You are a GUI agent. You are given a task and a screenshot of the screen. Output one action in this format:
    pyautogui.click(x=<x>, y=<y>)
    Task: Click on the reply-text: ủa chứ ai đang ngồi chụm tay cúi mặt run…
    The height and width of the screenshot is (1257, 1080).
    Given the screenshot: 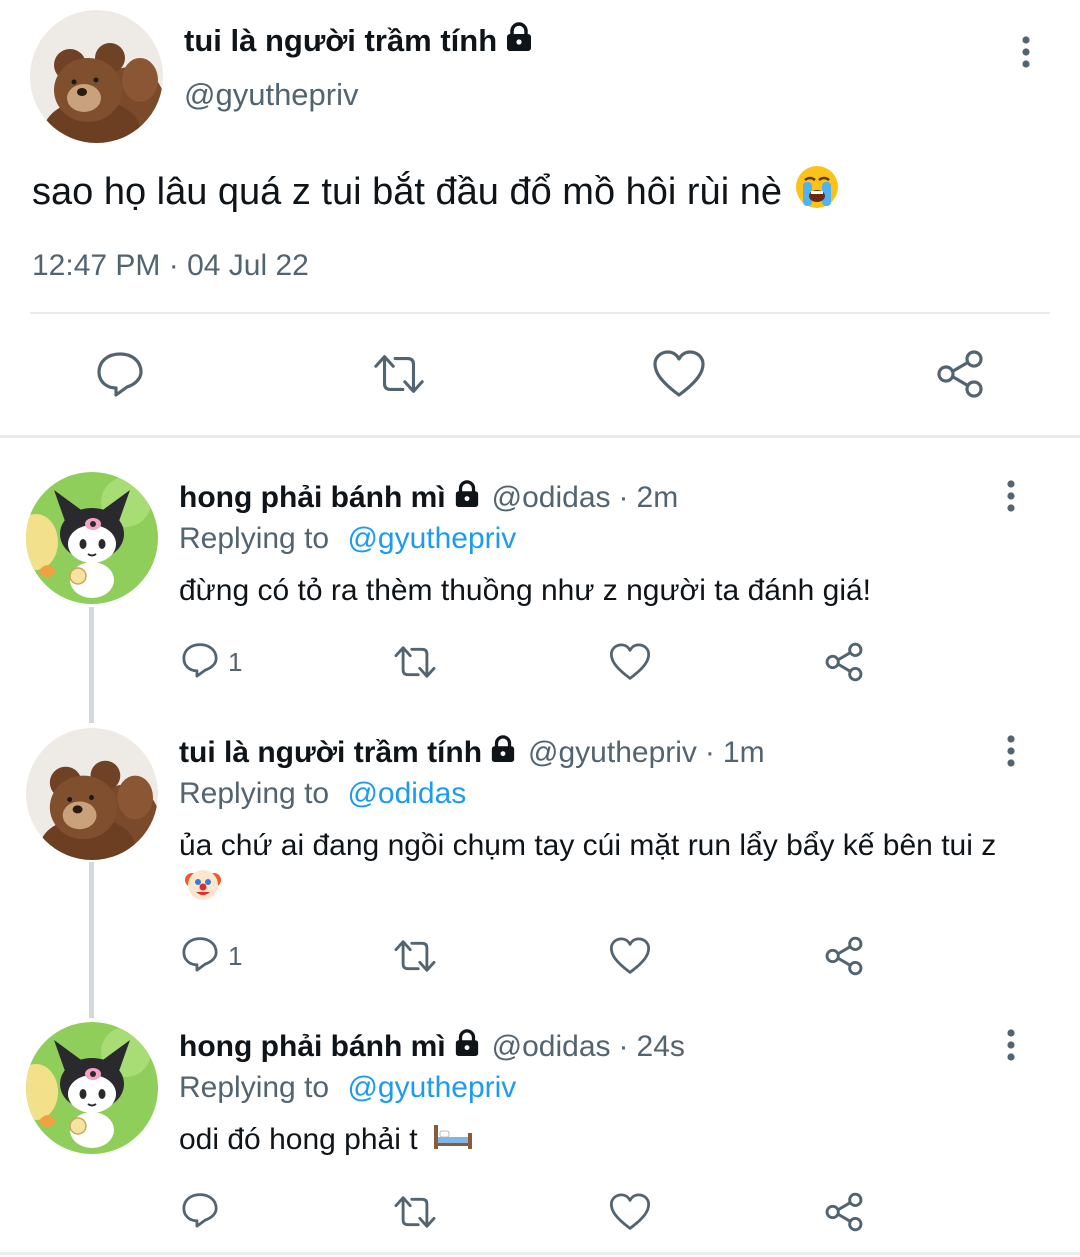 What is the action you would take?
    pyautogui.click(x=594, y=869)
    